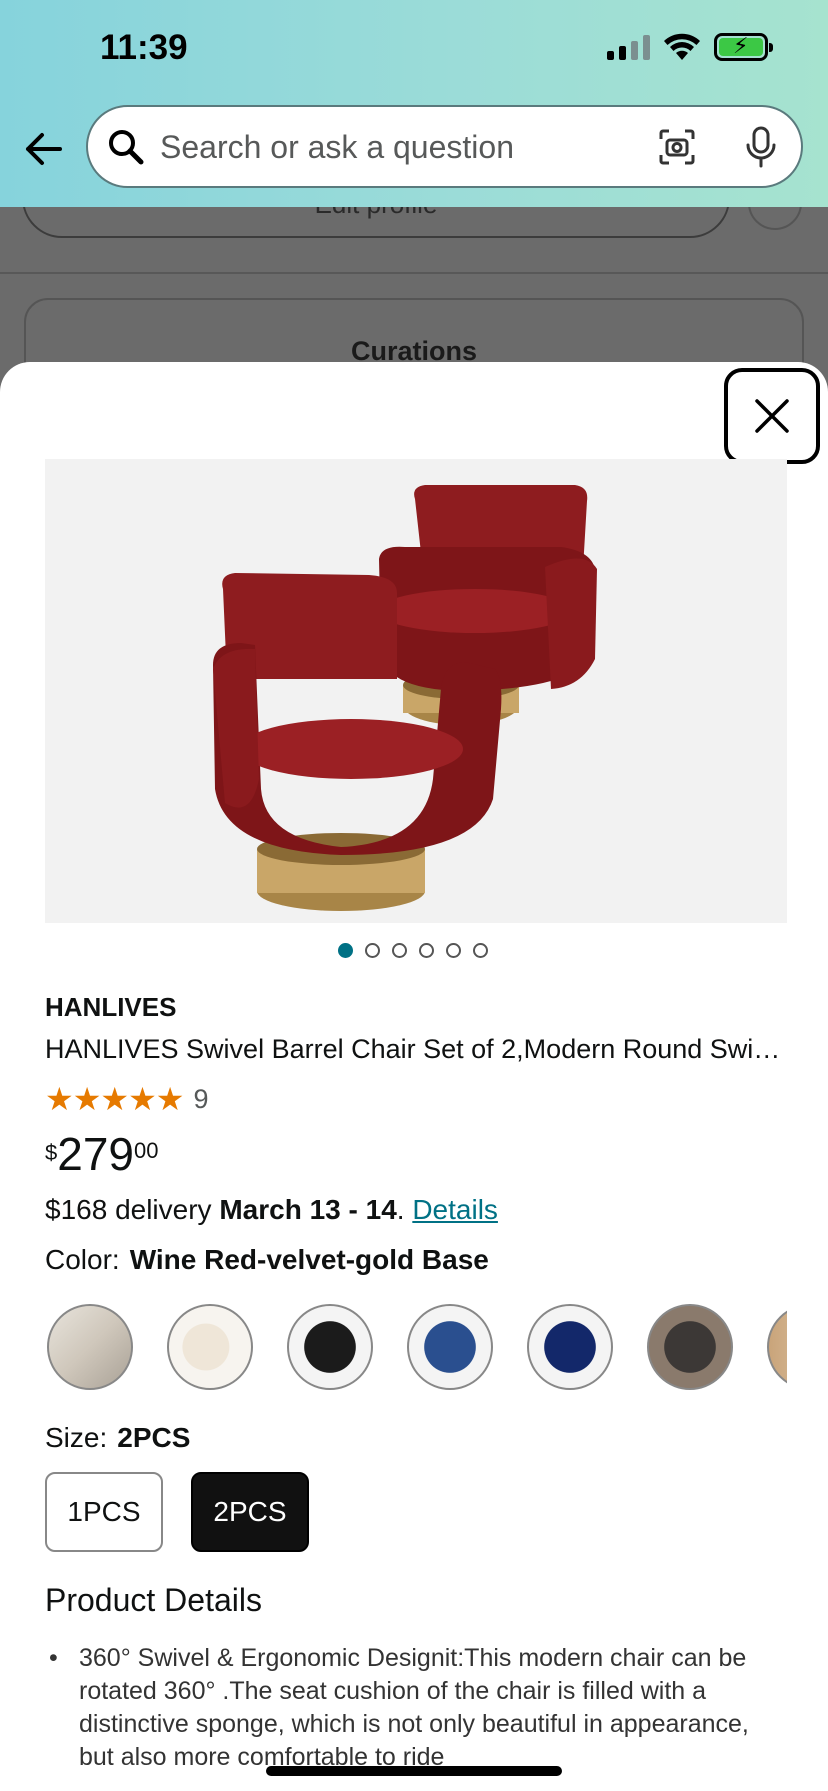 This screenshot has width=828, height=1791. Describe the element at coordinates (414, 1771) in the screenshot. I see `home-indicator` at that location.